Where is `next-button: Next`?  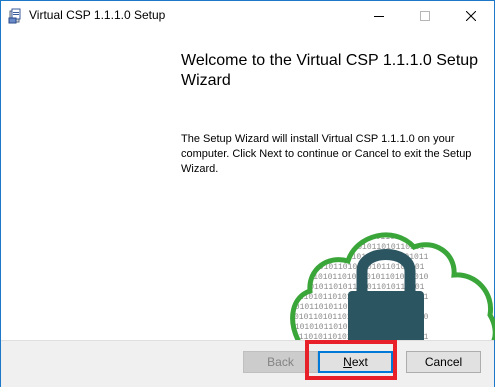
next-button: Next is located at coordinates (355, 362).